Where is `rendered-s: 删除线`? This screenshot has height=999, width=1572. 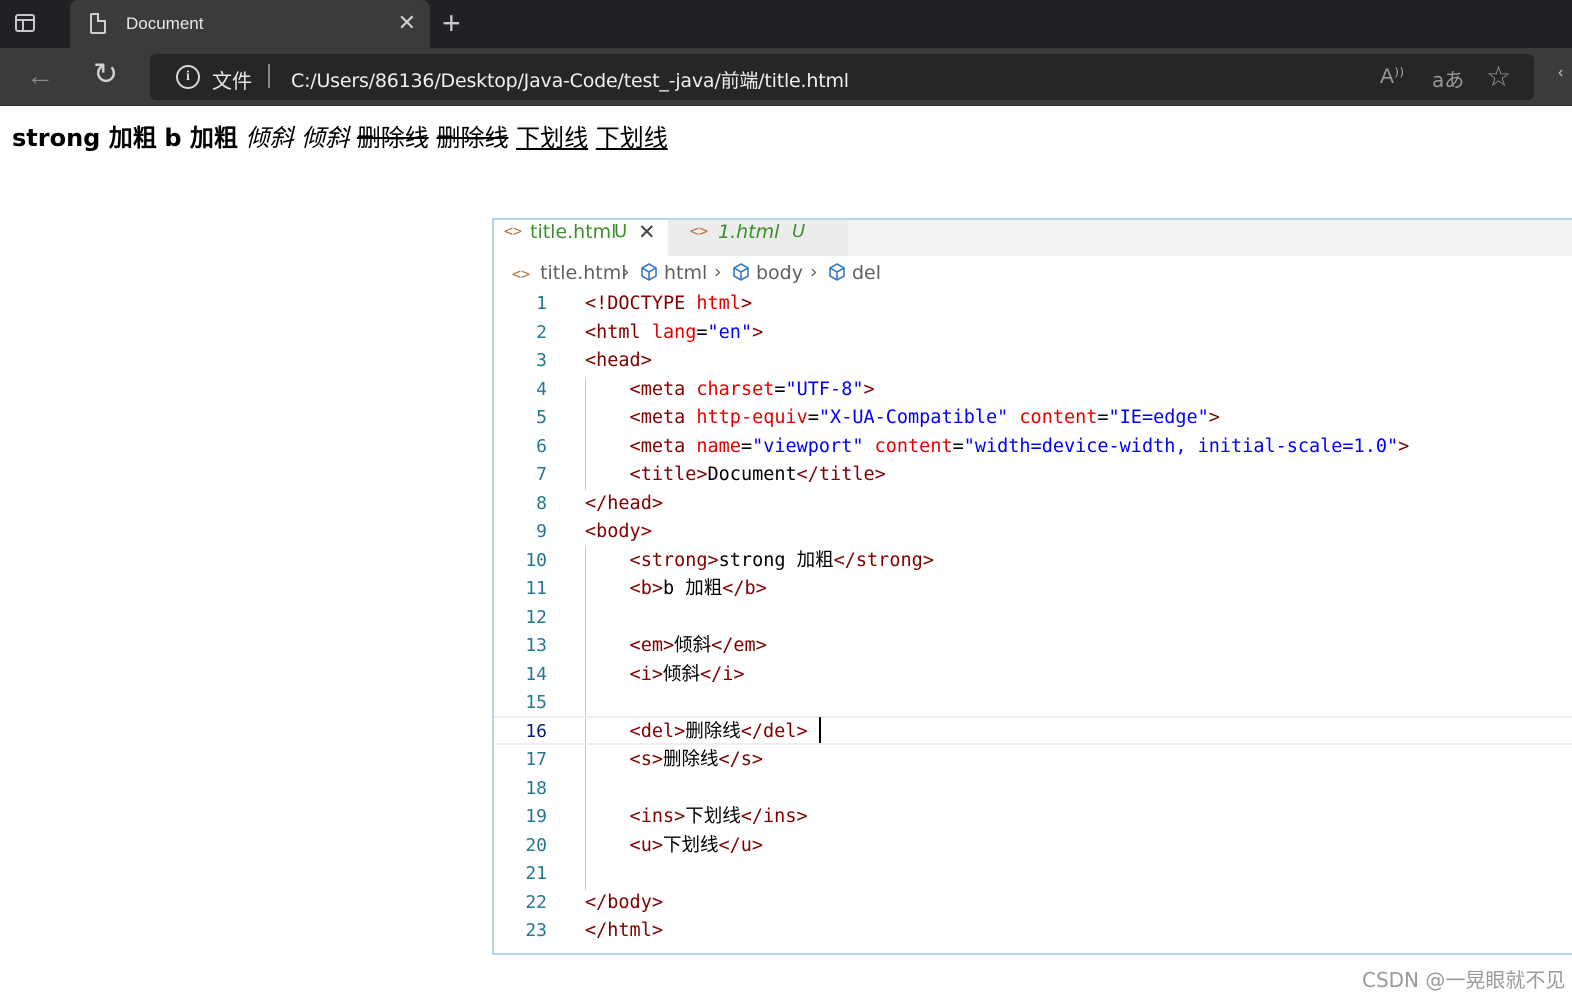
rendered-s: 删除线 is located at coordinates (472, 138).